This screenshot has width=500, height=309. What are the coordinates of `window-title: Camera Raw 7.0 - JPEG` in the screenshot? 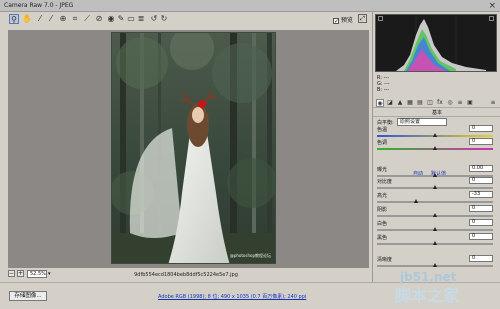 It's located at (39, 5).